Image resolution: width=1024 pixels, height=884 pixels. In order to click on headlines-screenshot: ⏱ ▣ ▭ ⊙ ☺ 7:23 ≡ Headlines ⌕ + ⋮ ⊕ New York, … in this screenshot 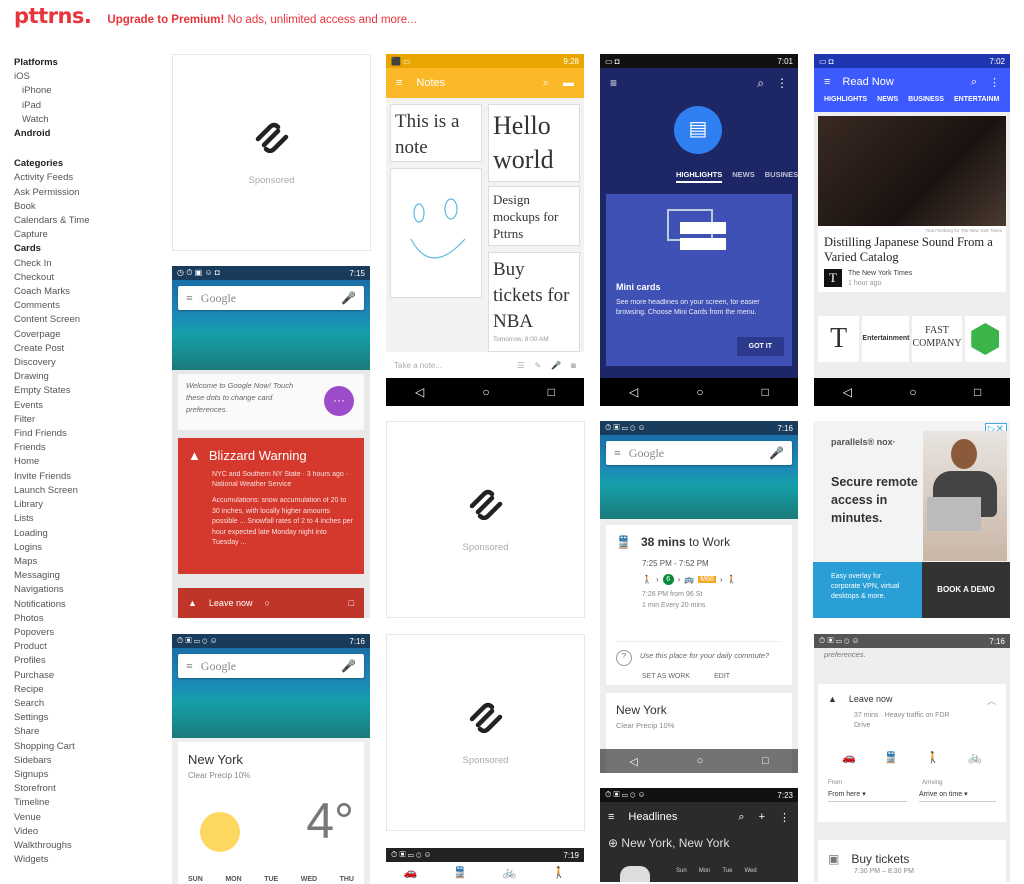, I will do `click(699, 835)`.